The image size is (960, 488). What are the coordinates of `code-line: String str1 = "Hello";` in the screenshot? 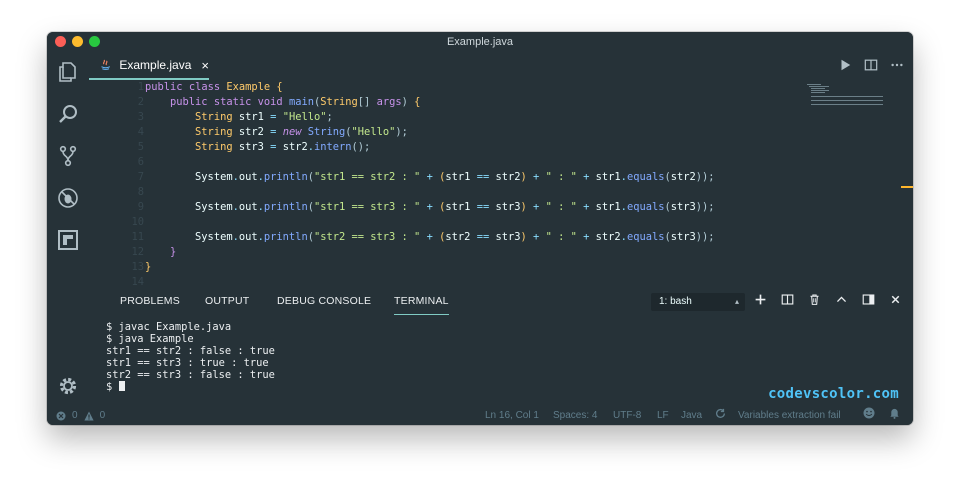 It's located at (264, 117).